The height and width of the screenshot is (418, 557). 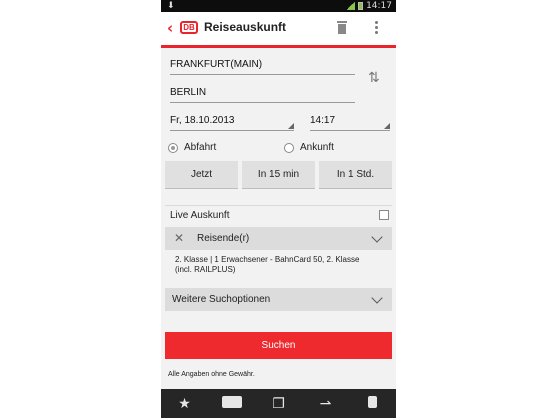 What do you see at coordinates (342, 27) in the screenshot?
I see `trash-icon` at bounding box center [342, 27].